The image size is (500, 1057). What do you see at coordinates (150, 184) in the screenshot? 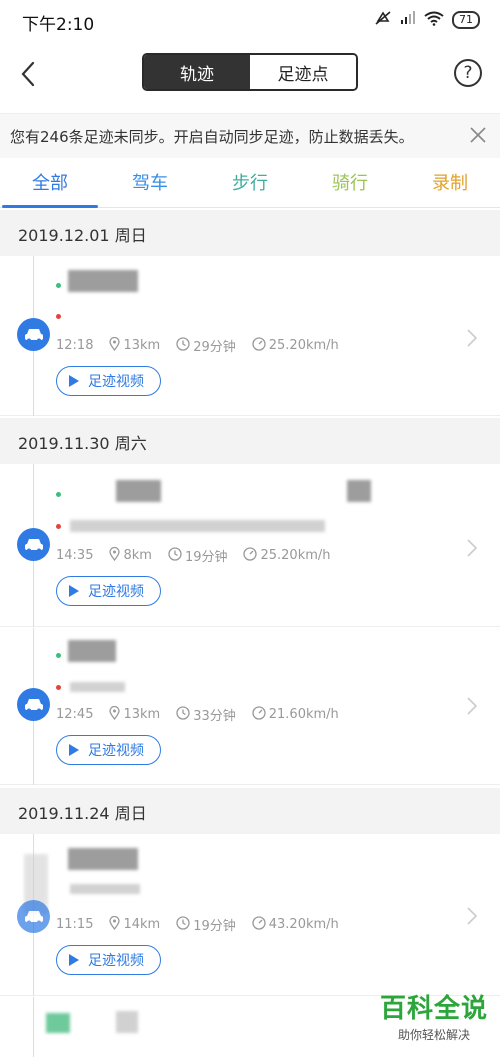
I see `tab-drive: 驾车` at bounding box center [150, 184].